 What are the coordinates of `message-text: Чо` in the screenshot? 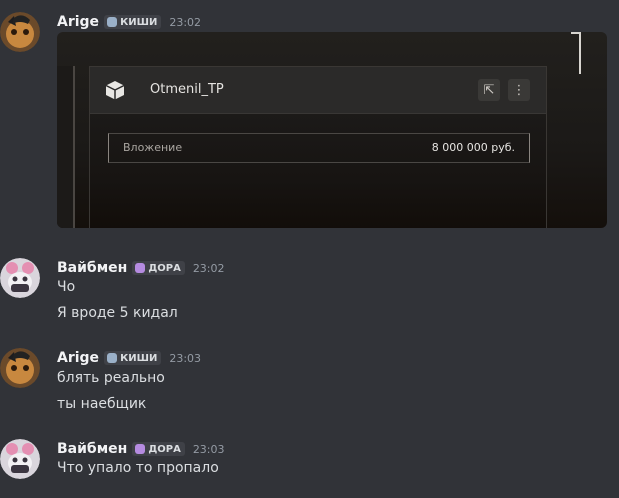 It's located at (66, 287).